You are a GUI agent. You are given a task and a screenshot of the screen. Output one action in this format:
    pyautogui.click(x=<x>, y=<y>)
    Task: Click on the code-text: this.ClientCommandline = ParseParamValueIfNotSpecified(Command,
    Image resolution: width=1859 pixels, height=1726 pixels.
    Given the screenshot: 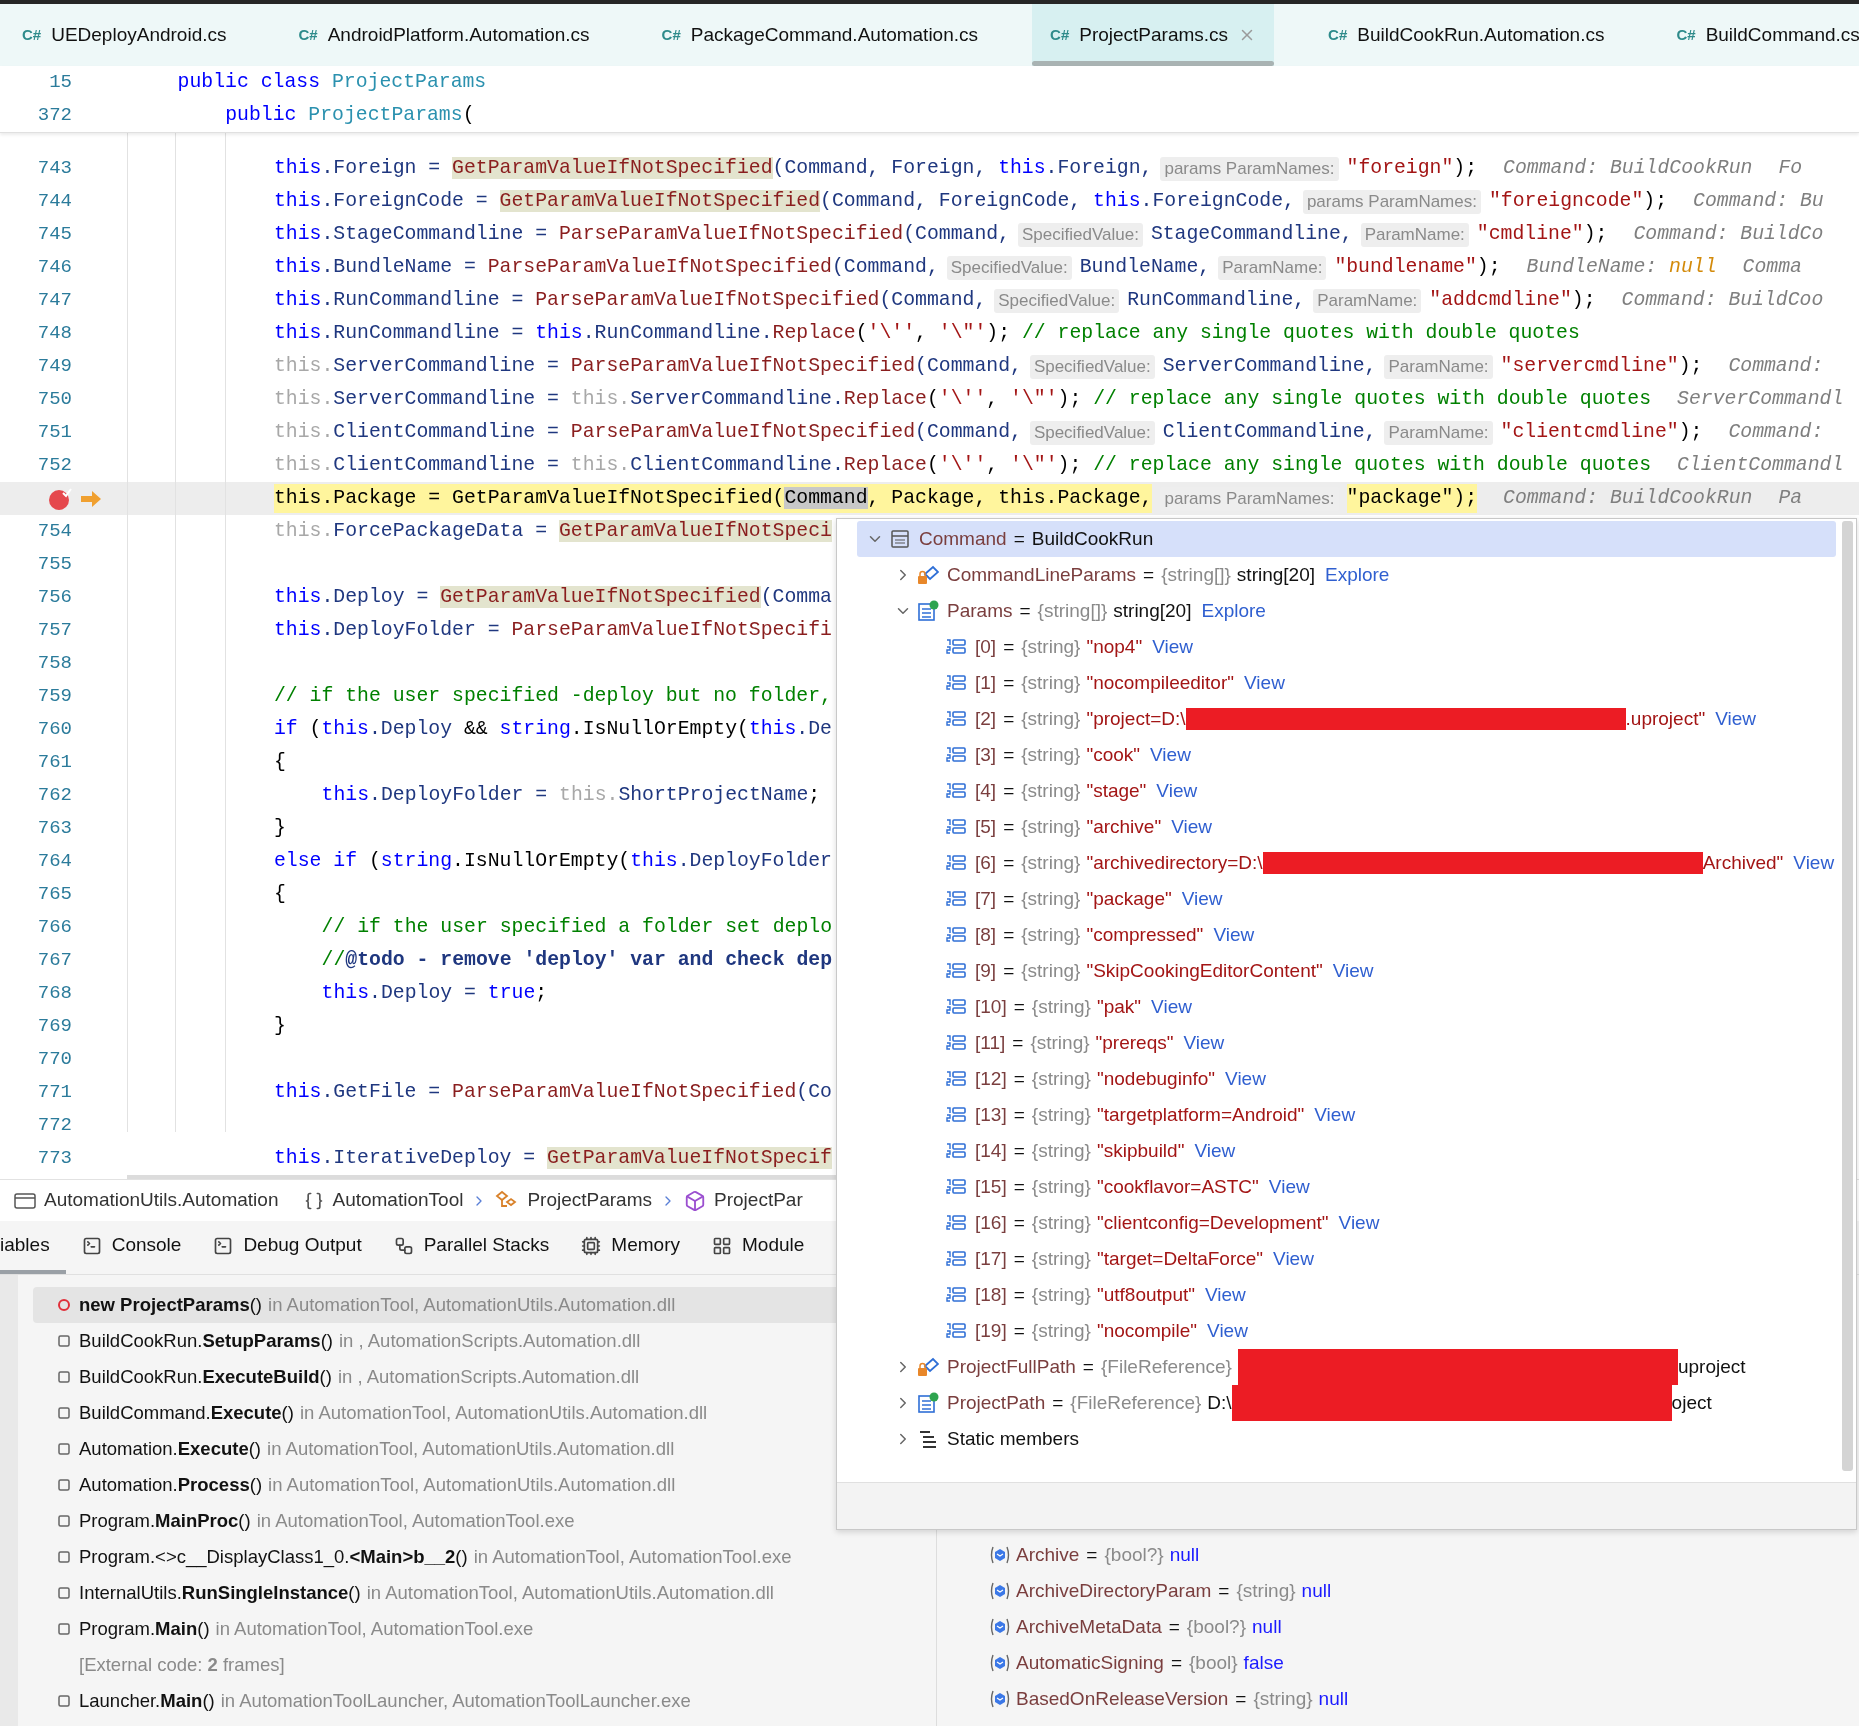 What is the action you would take?
    pyautogui.click(x=648, y=432)
    